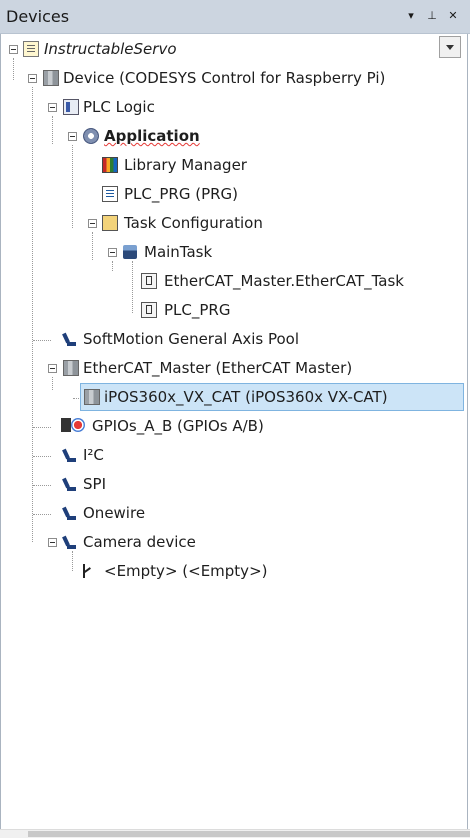 This screenshot has height=838, width=470. Describe the element at coordinates (114, 513) in the screenshot. I see `tree-item-label: Onewire` at that location.